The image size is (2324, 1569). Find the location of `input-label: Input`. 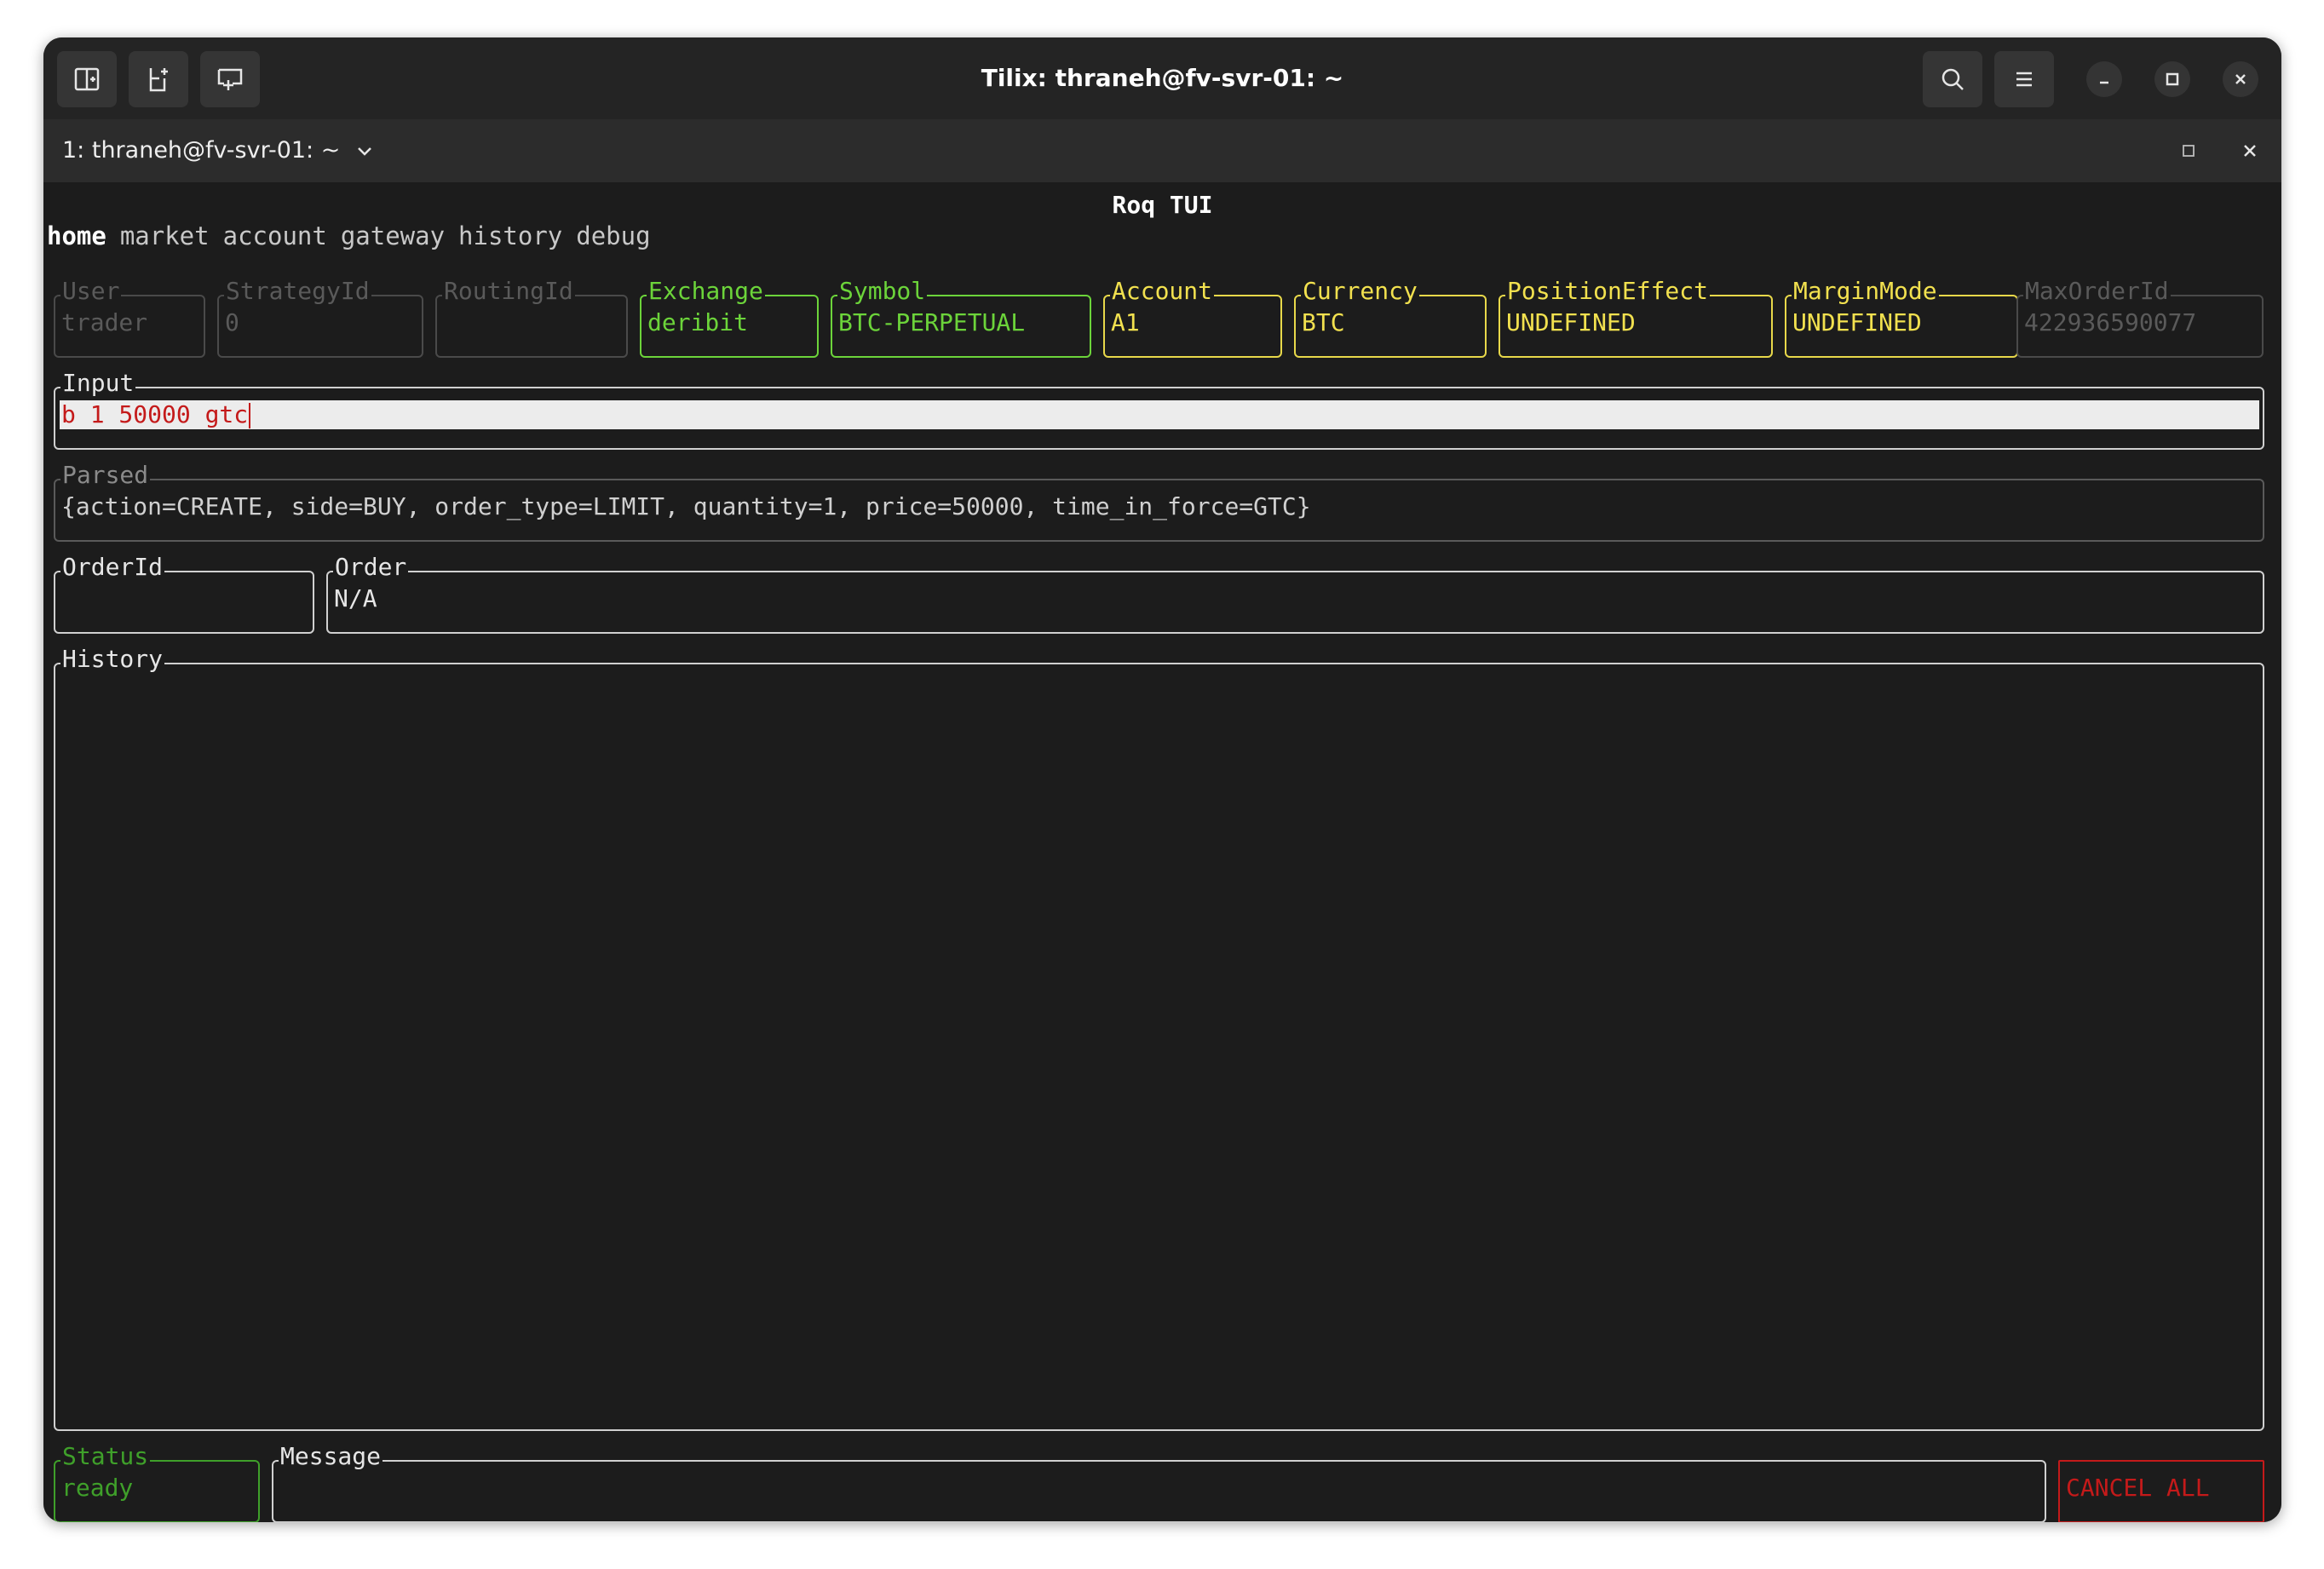

input-label: Input is located at coordinates (98, 383).